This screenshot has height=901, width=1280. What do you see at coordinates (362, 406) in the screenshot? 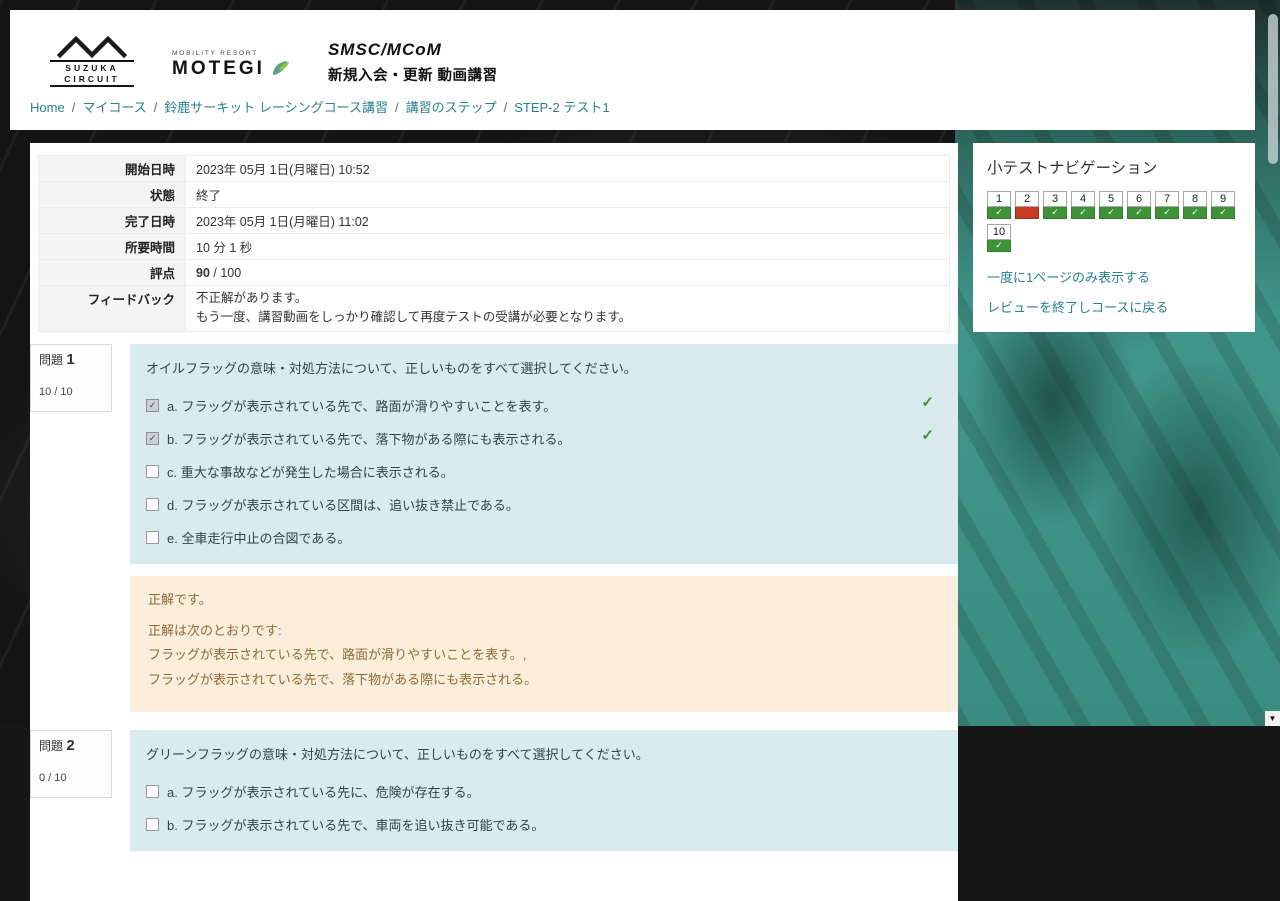
I see `answer-text: a. フラッグが表示されている先で、路面が滑りやすいことを表す。` at bounding box center [362, 406].